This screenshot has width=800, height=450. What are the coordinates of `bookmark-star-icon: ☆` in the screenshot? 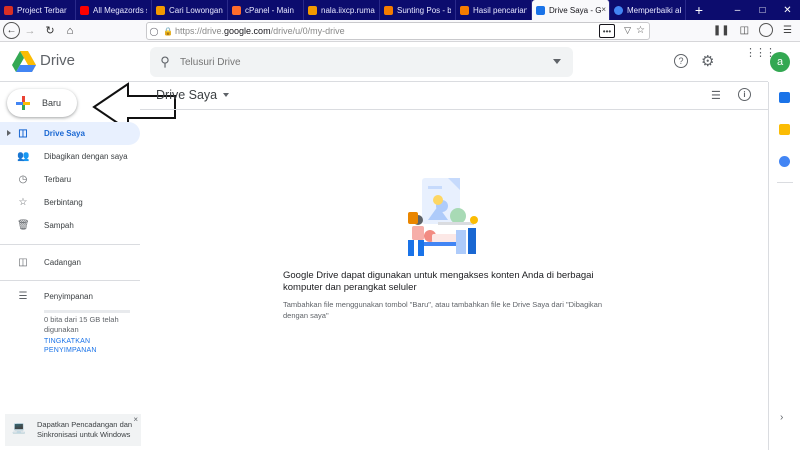 It's located at (640, 30).